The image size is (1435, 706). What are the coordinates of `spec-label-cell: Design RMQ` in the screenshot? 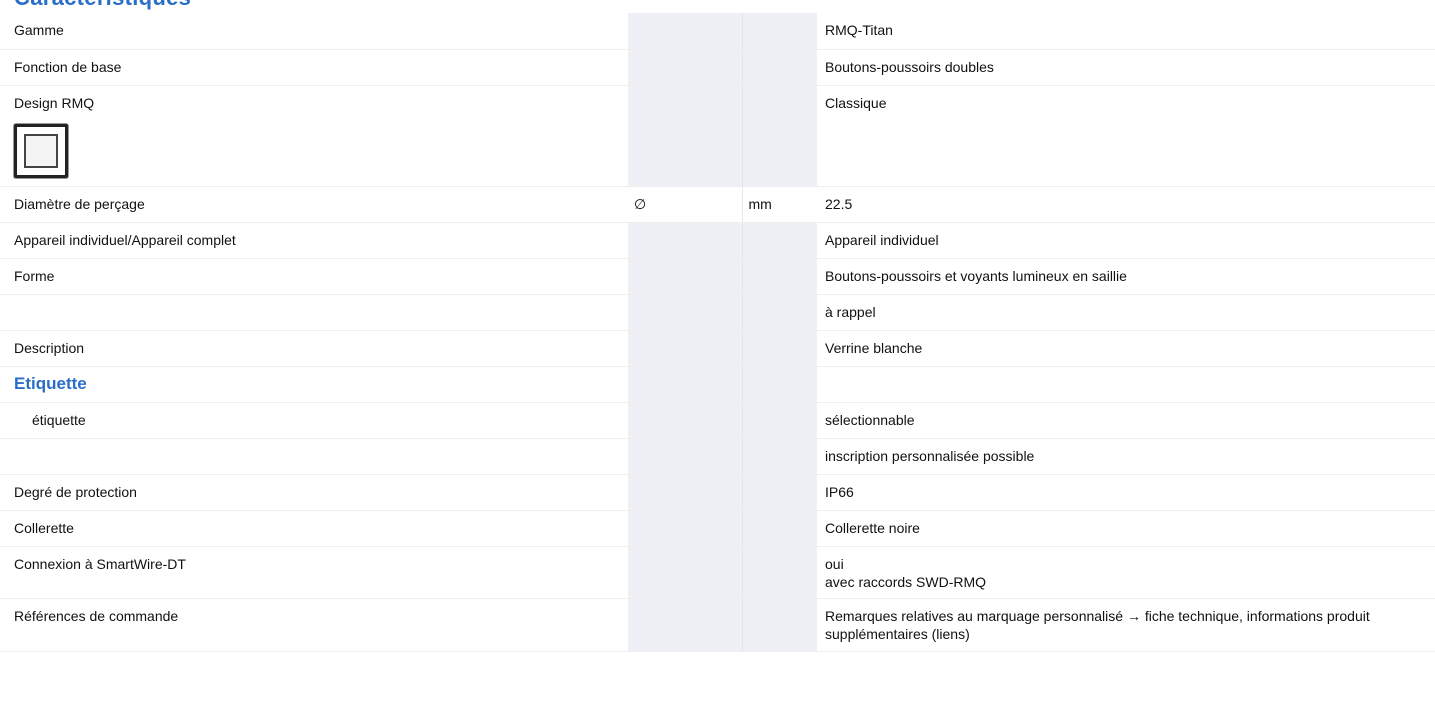 It's located at (314, 136).